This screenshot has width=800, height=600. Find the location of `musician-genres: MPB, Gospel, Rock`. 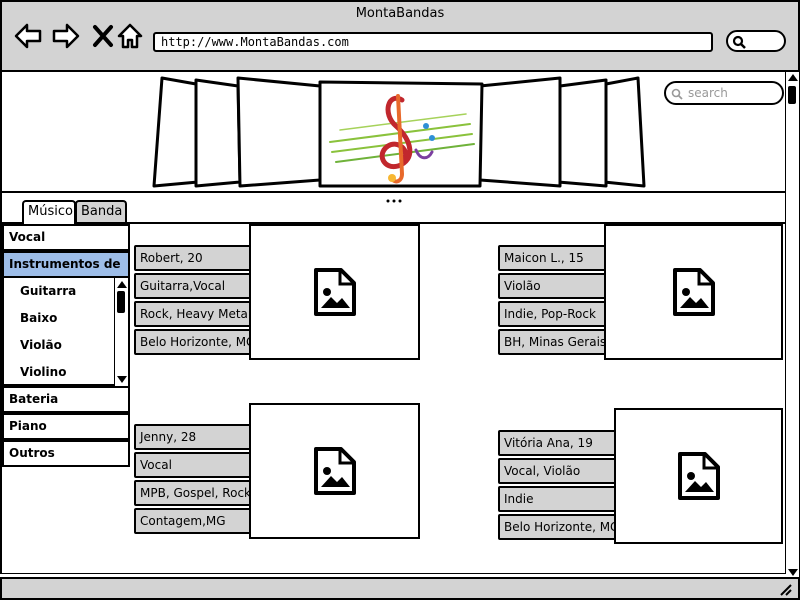

musician-genres: MPB, Gospel, Rock is located at coordinates (194, 493).